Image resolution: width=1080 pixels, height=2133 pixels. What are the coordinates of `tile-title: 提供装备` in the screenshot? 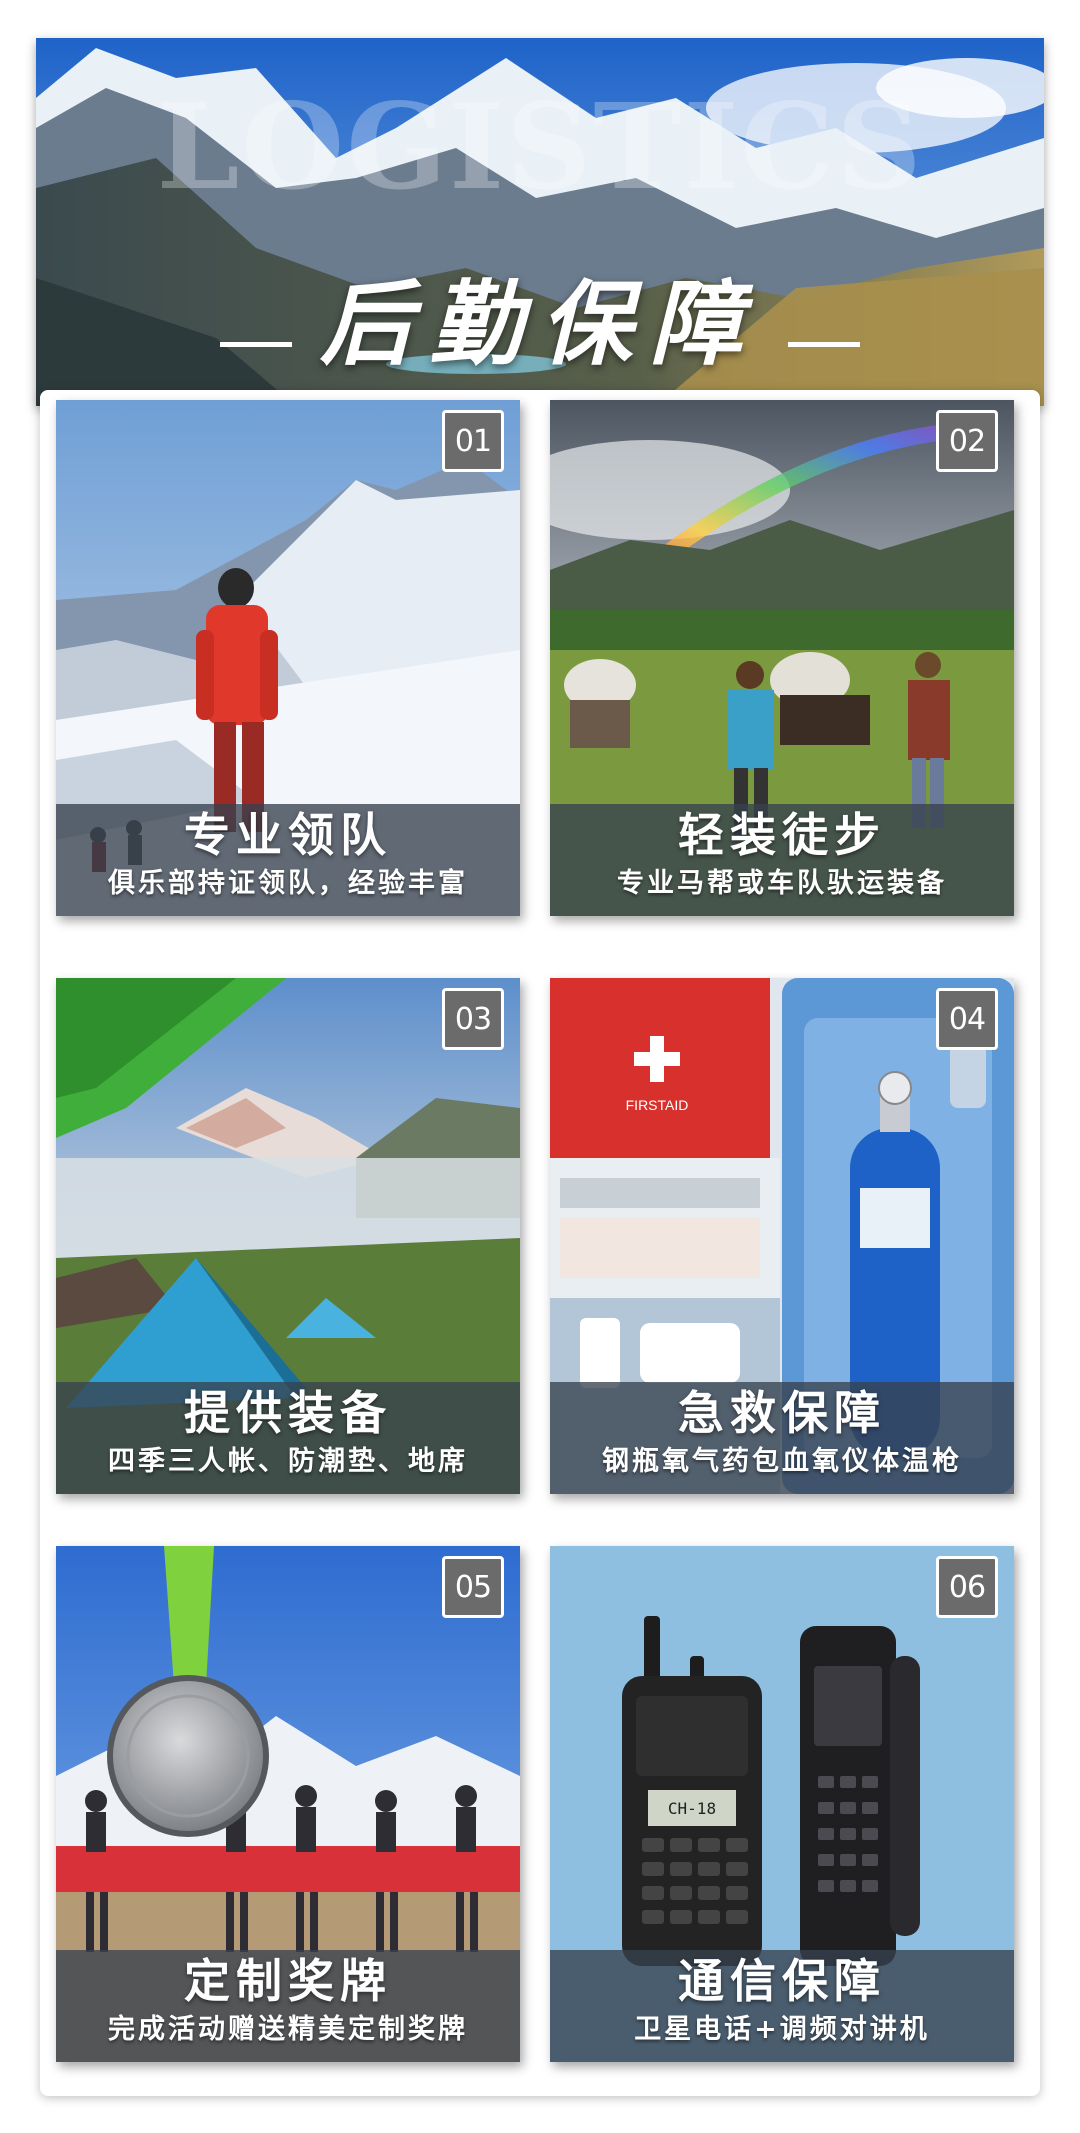 It's located at (288, 1413).